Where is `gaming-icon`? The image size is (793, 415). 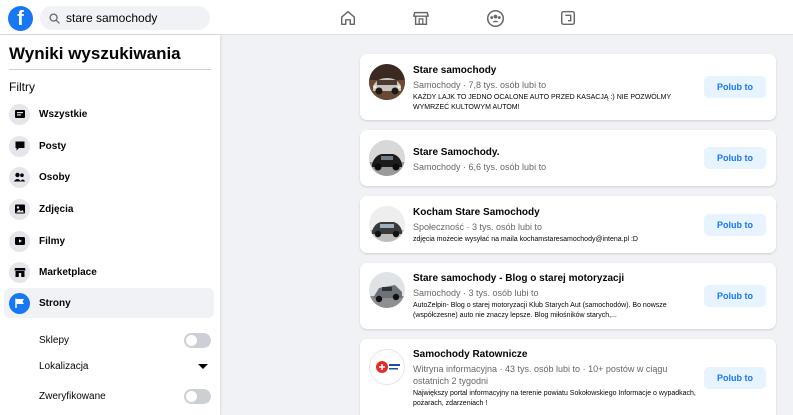
gaming-icon is located at coordinates (568, 18).